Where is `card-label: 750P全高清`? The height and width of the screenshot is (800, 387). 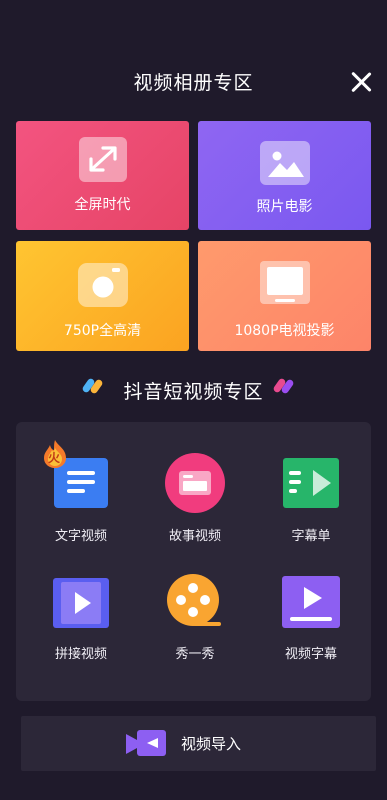
card-label: 750P全高清 is located at coordinates (102, 331).